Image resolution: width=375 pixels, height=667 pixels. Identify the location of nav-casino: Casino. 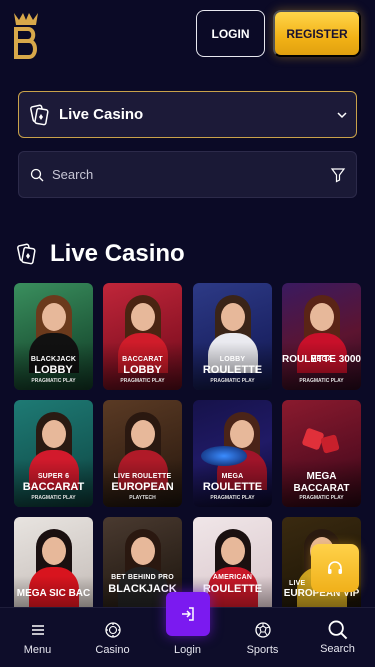
(112, 637).